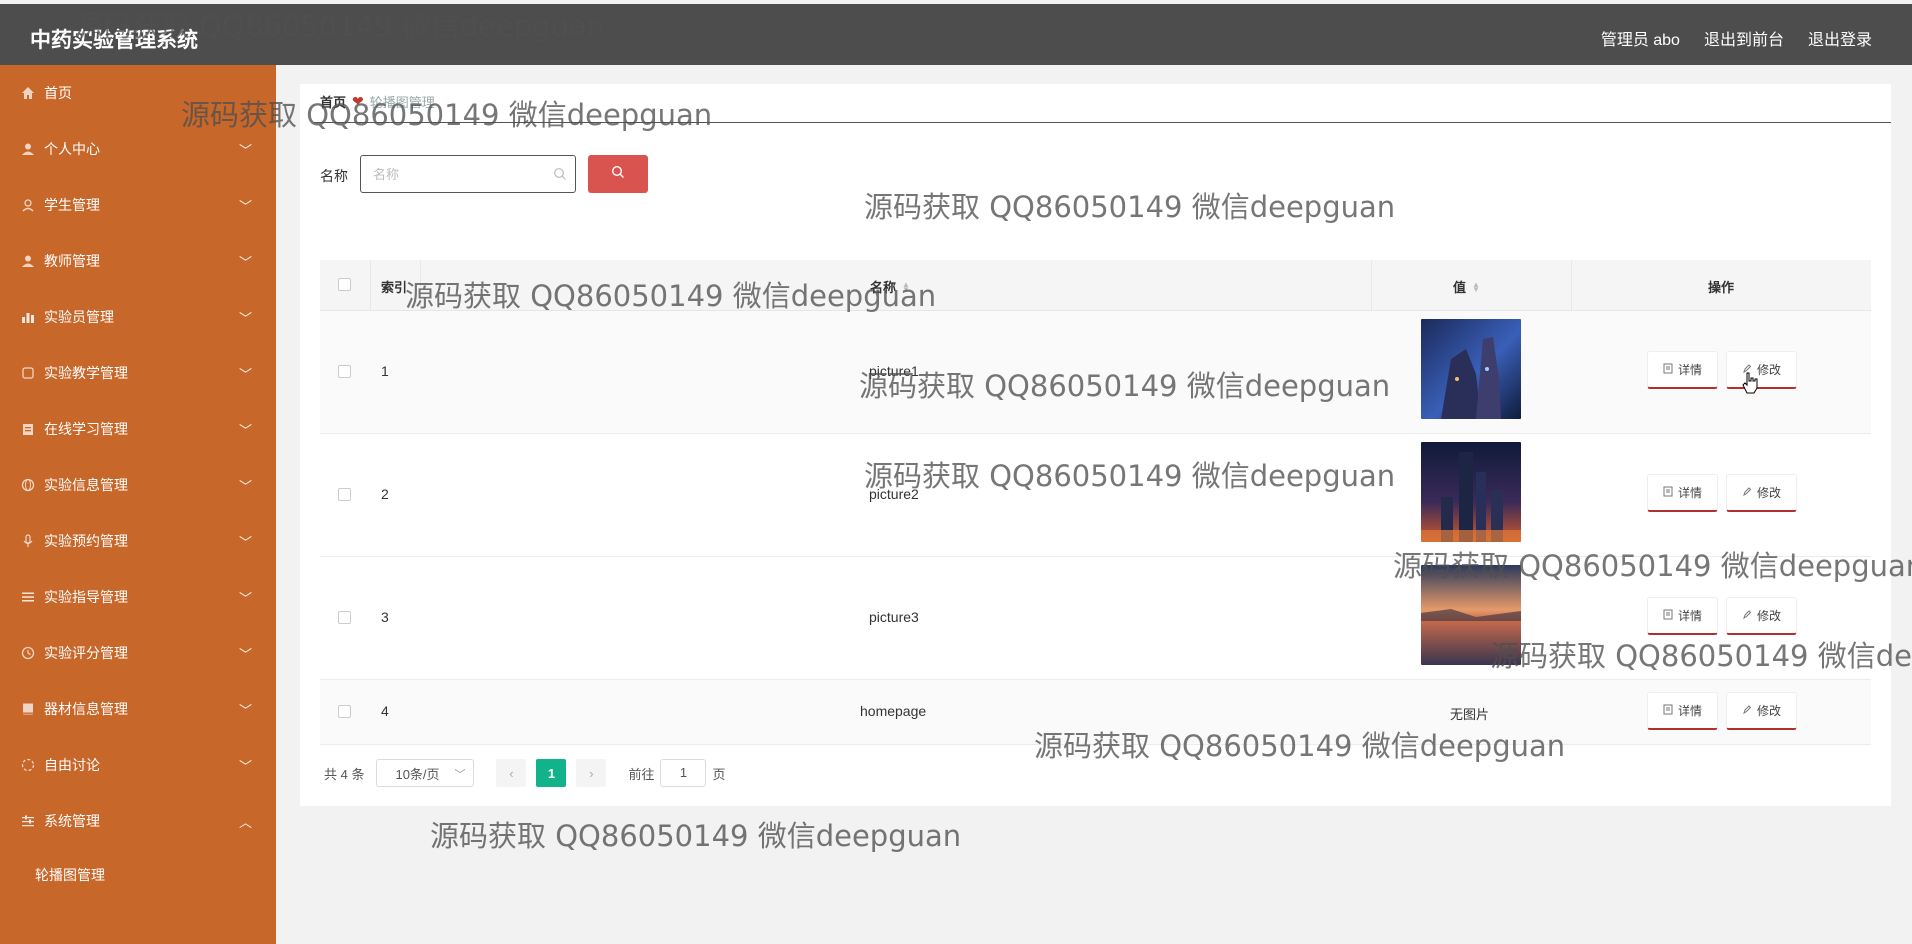 The height and width of the screenshot is (944, 1912). What do you see at coordinates (394, 287) in the screenshot?
I see `header-index: 索引` at bounding box center [394, 287].